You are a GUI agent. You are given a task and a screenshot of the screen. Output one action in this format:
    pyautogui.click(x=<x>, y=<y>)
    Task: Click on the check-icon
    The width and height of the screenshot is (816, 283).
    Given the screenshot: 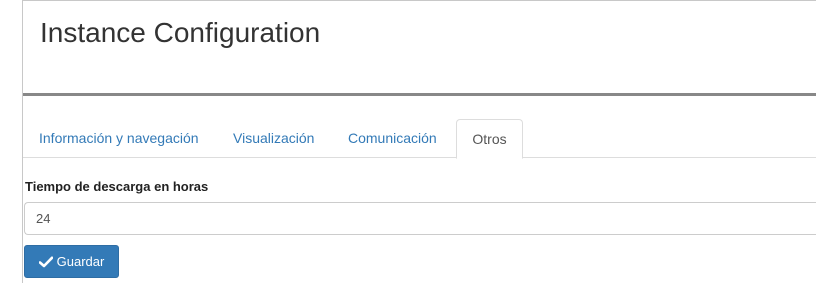 What is the action you would take?
    pyautogui.click(x=45, y=261)
    